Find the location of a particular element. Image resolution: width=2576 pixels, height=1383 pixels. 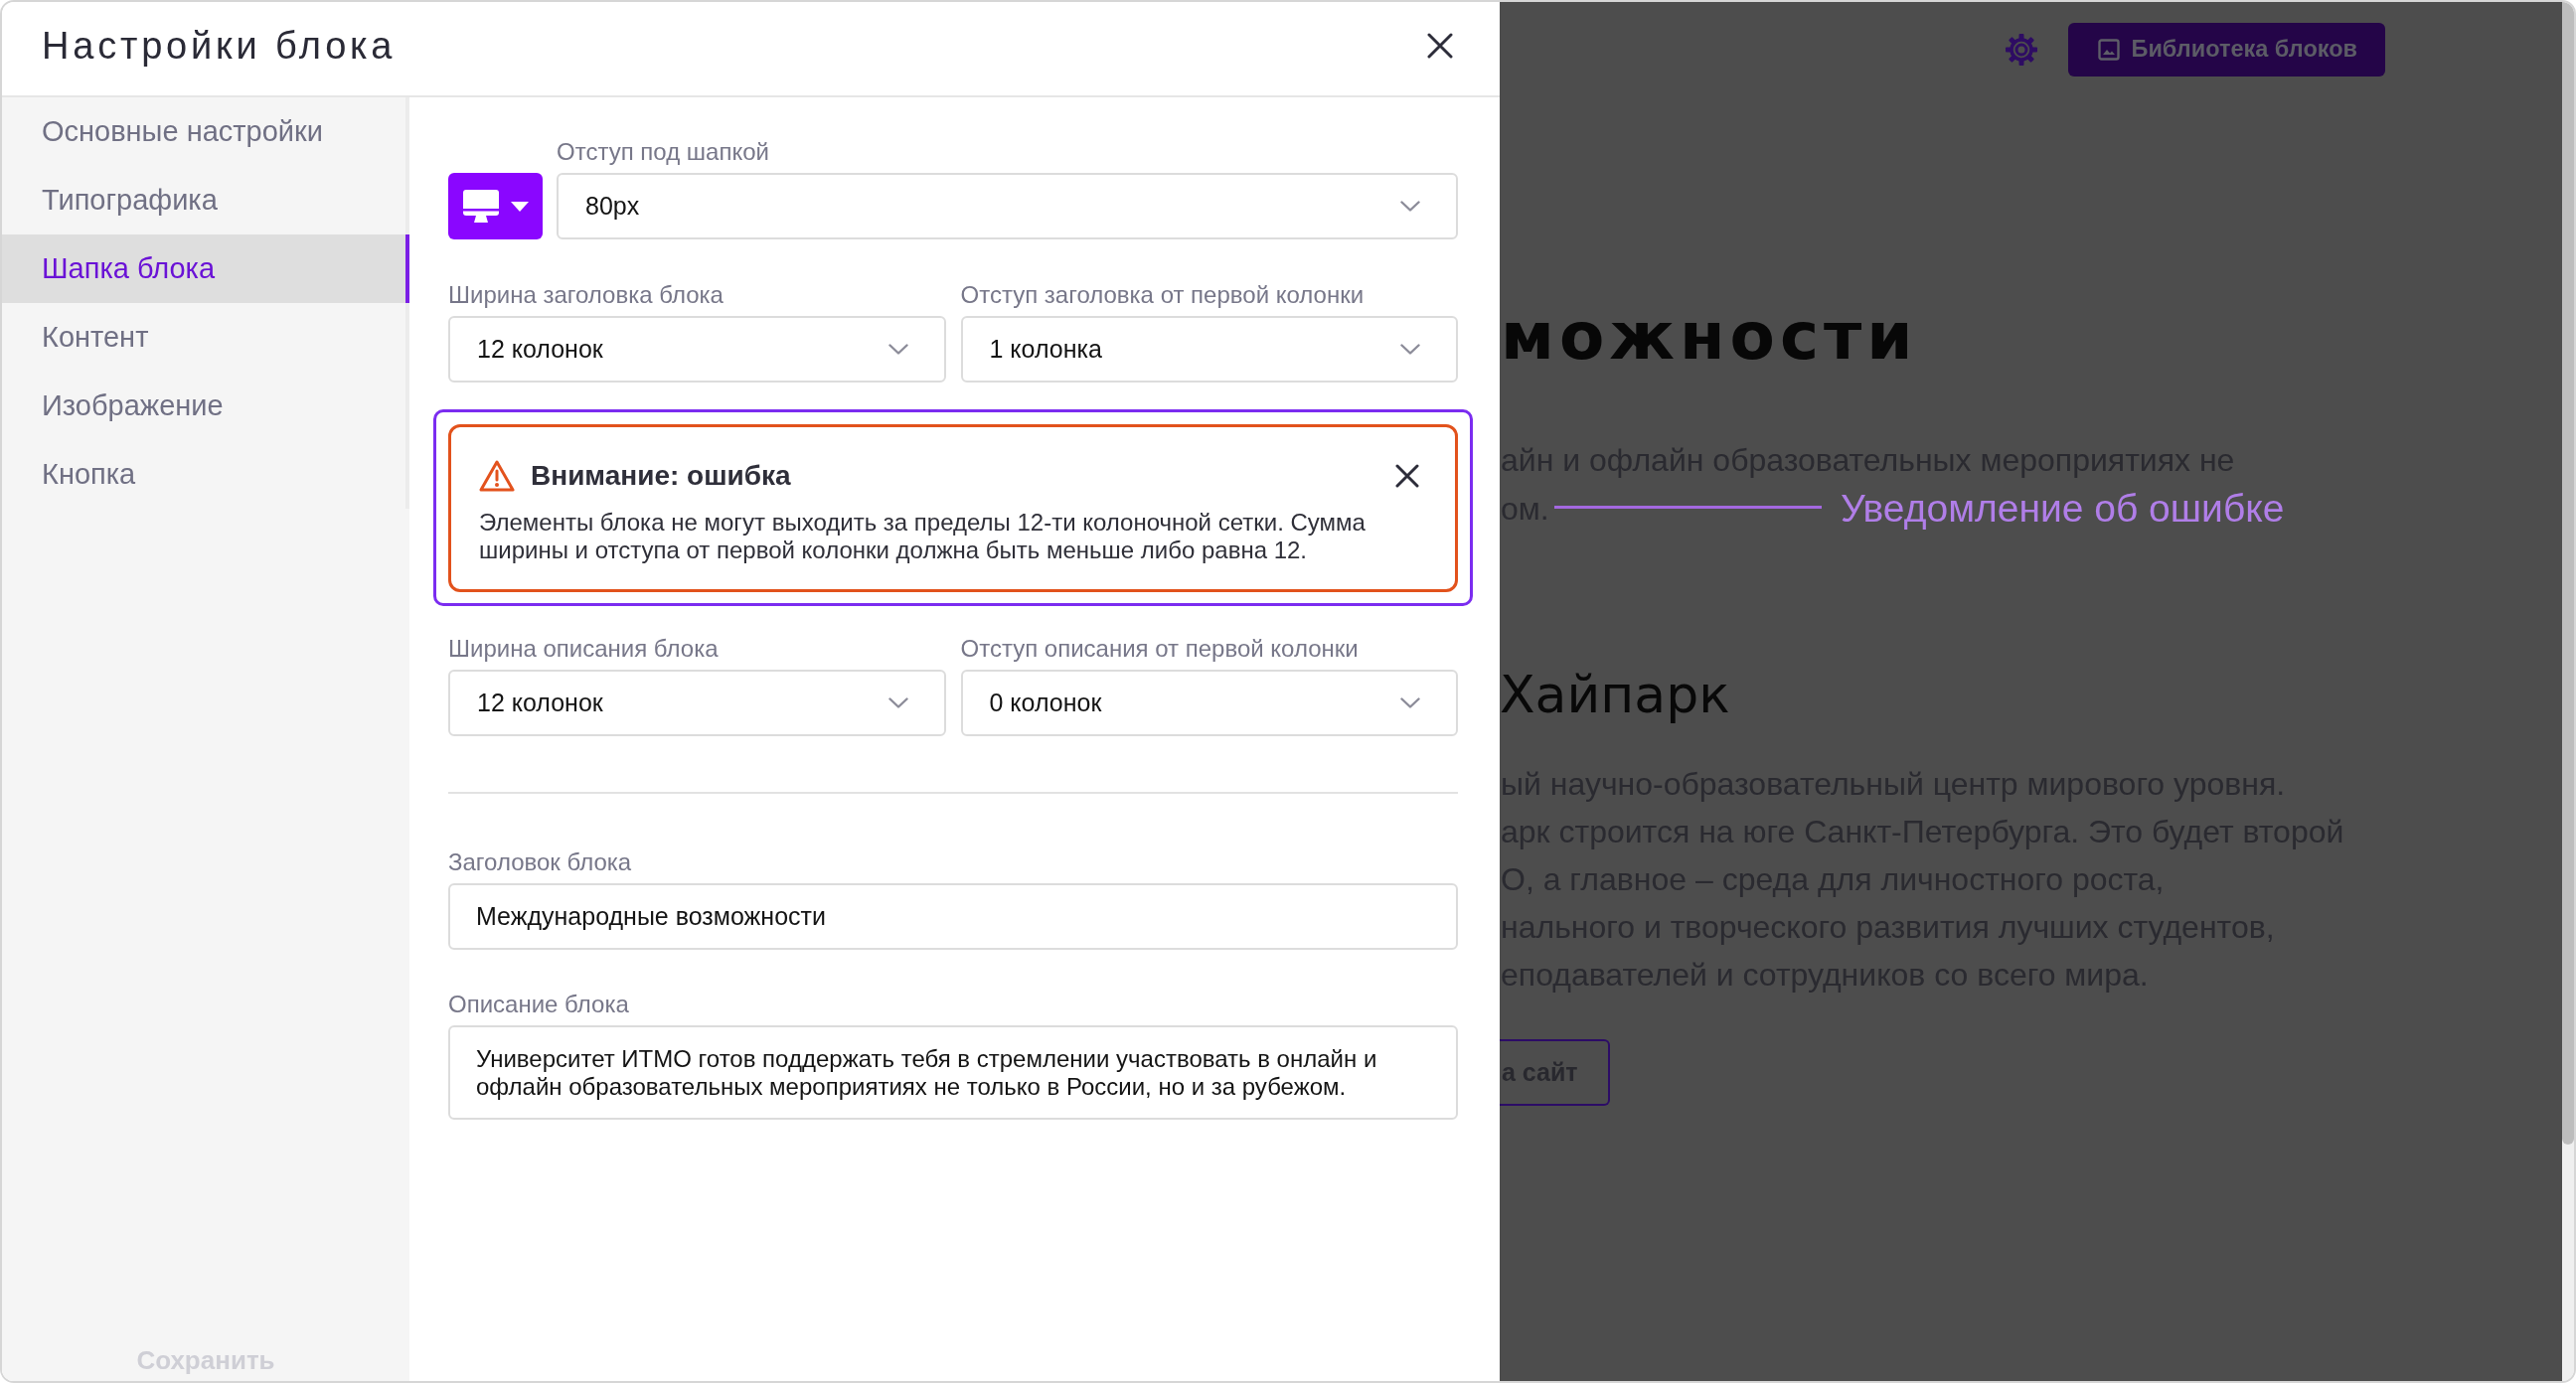

page-heading: можности is located at coordinates (1709, 337).